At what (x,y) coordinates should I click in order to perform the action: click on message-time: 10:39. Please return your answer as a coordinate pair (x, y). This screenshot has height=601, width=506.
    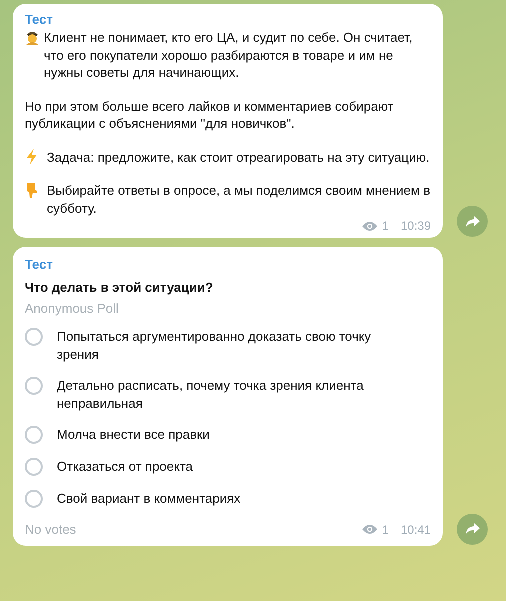
    Looking at the image, I should click on (415, 226).